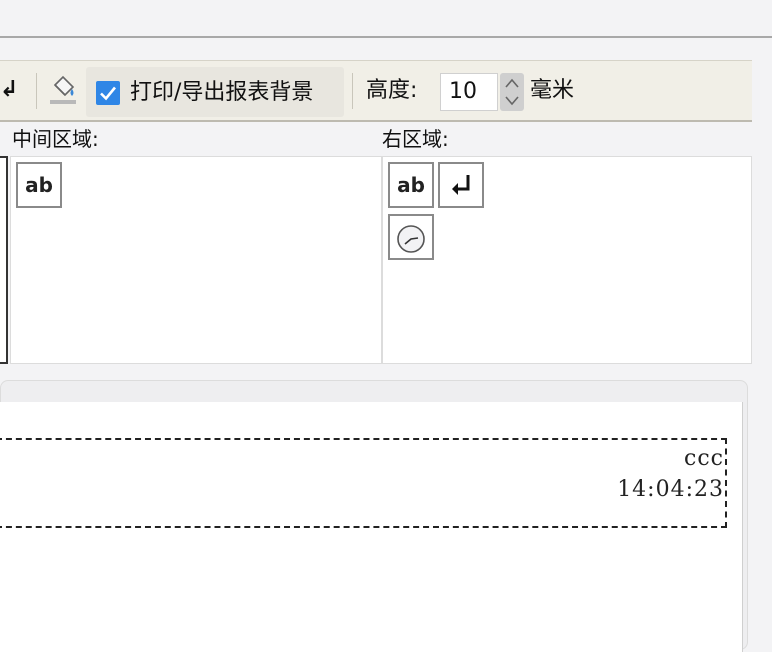 This screenshot has height=652, width=772. I want to click on line-break-tile, so click(461, 185).